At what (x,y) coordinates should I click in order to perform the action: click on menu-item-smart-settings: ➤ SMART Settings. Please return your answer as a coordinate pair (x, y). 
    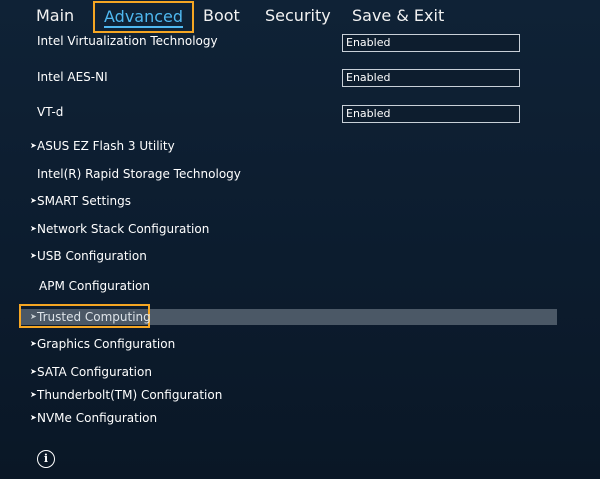
    Looking at the image, I should click on (300, 201).